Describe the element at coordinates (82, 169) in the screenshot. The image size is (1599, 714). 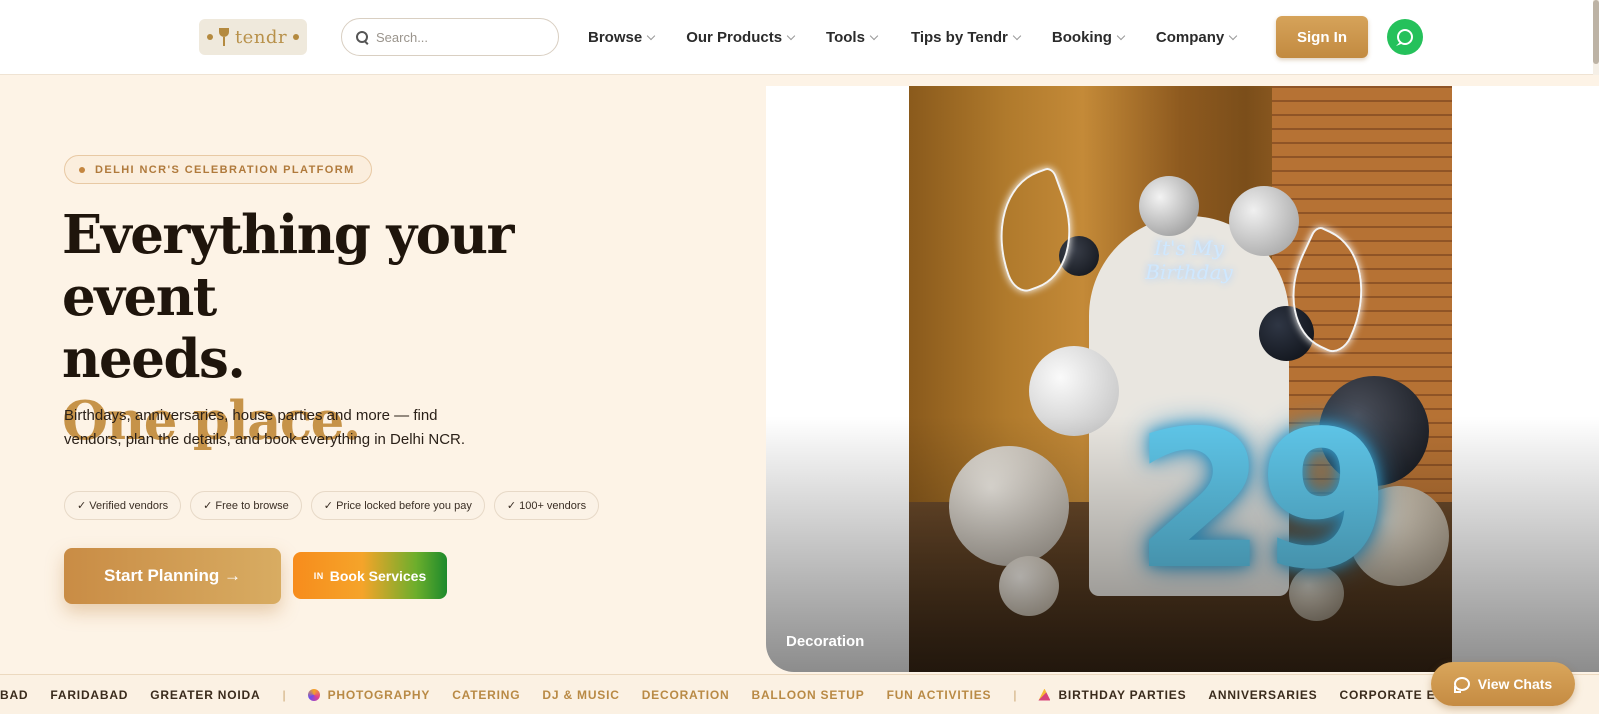
I see `badge-dot` at that location.